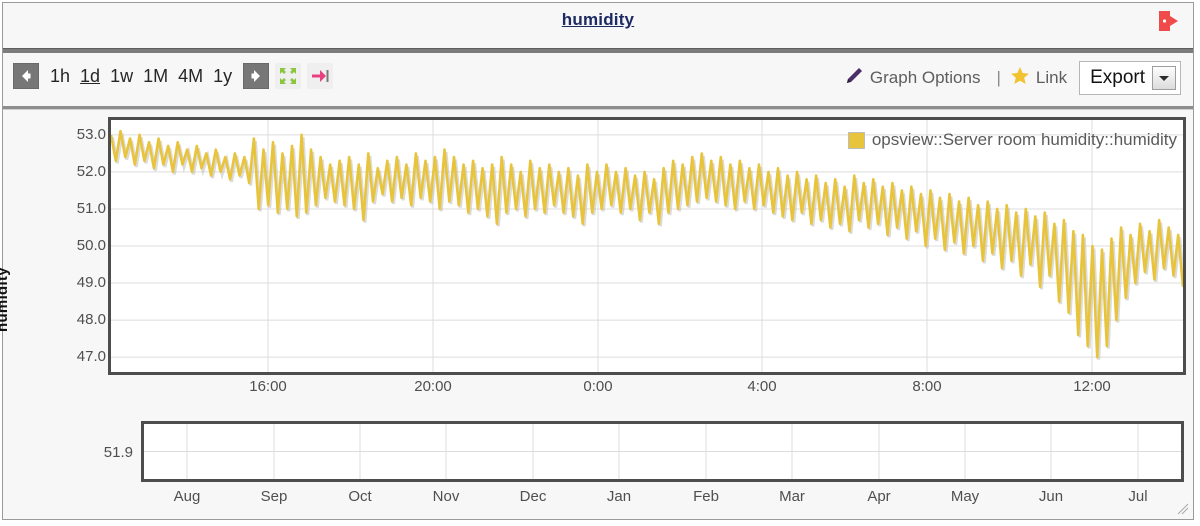 Image resolution: width=1200 pixels, height=526 pixels. I want to click on y-axis-label: humidity, so click(5, 299).